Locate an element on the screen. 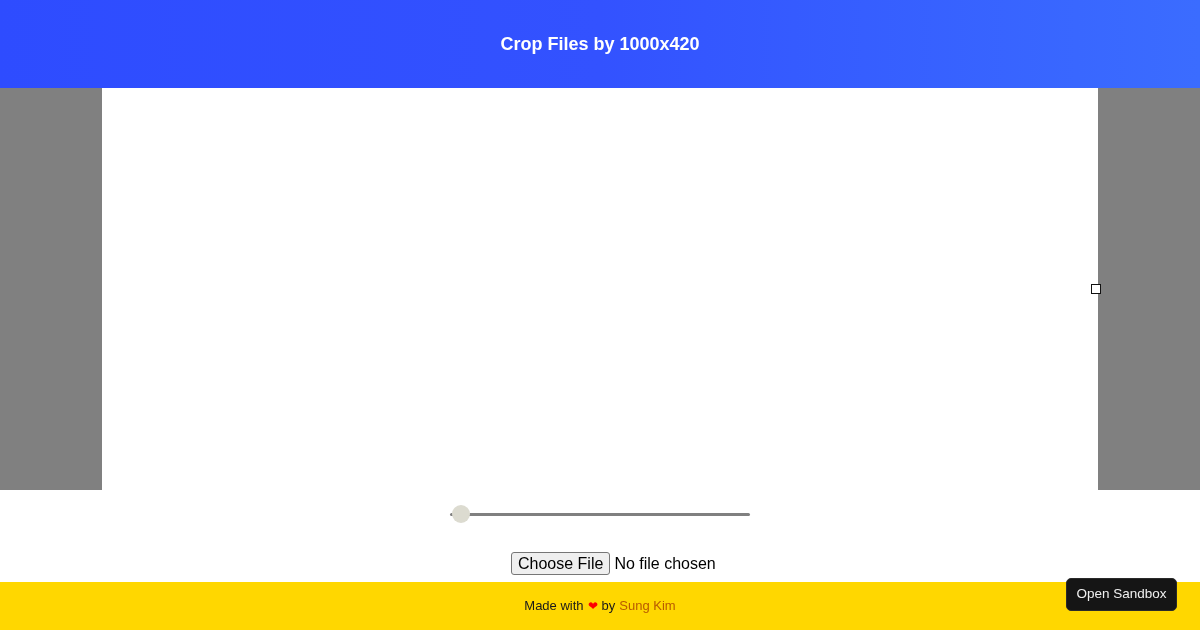 This screenshot has height=630, width=1200. file-status-text: No file chosen is located at coordinates (665, 563).